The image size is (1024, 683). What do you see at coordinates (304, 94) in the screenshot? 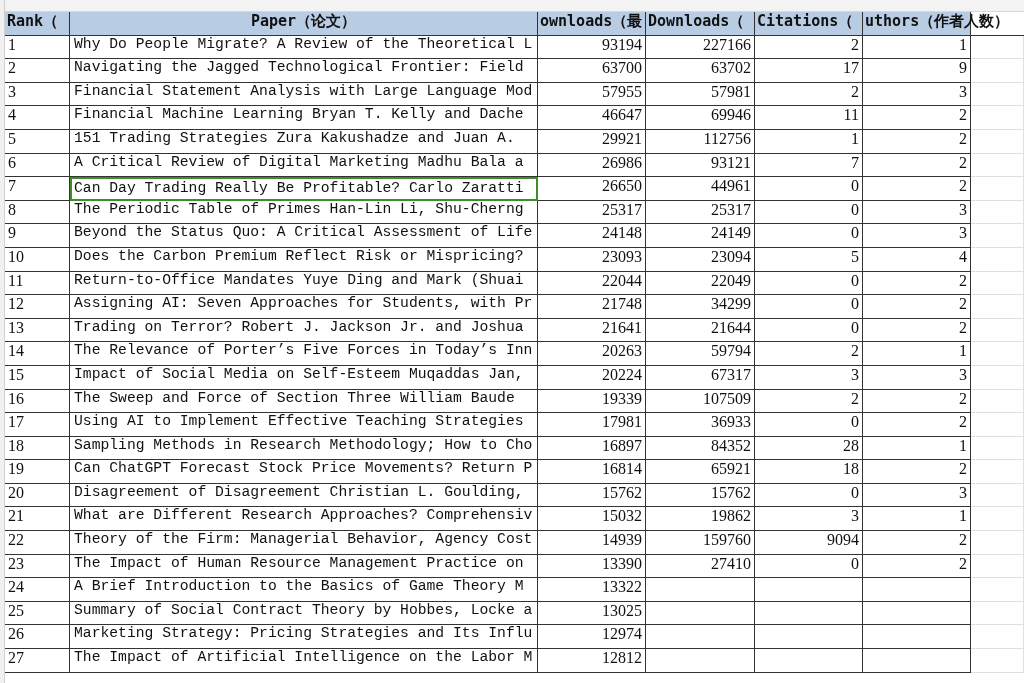
I see `paper-title-cell: Financial Statement Analysis with Large Language Mod` at bounding box center [304, 94].